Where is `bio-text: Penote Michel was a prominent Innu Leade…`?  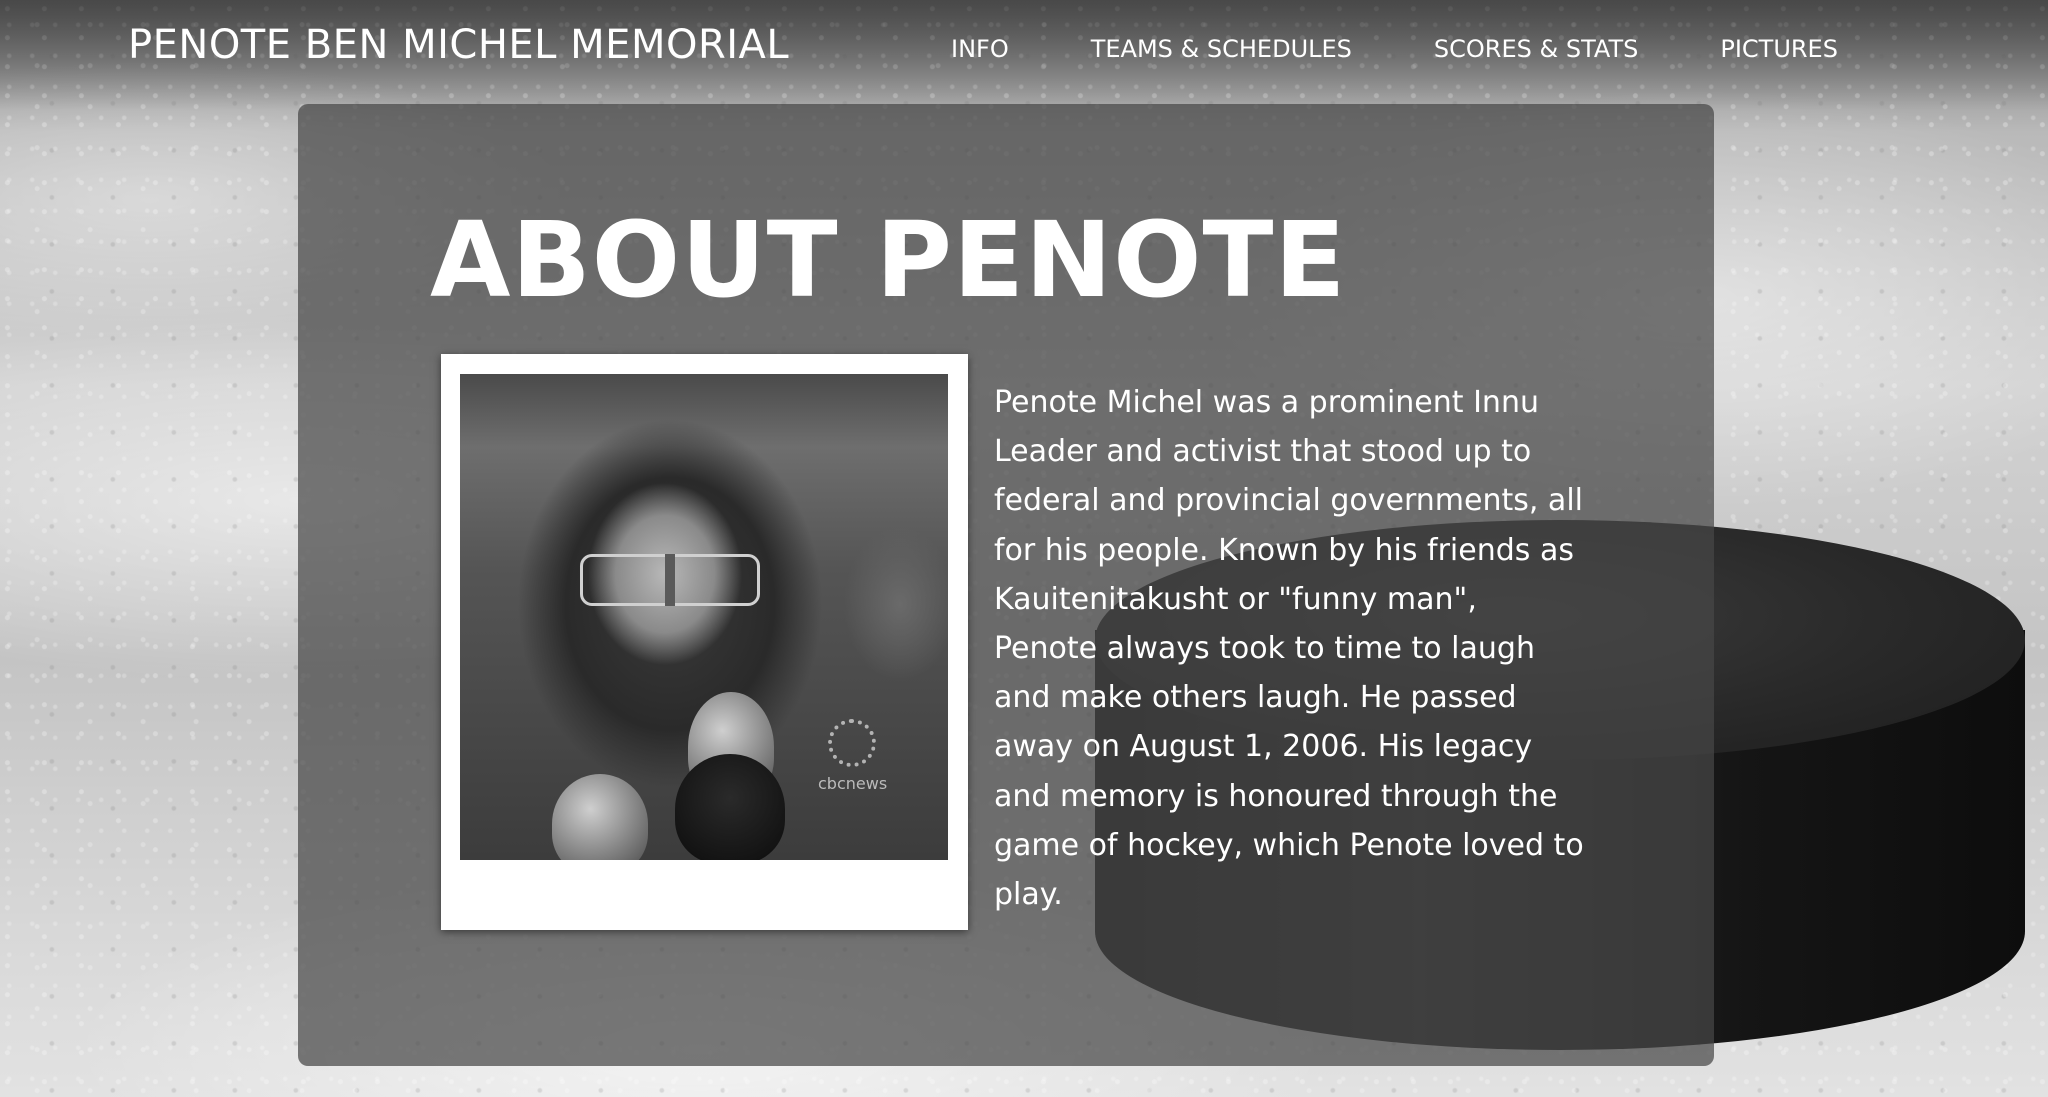 bio-text: Penote Michel was a prominent Innu Leade… is located at coordinates (1289, 649).